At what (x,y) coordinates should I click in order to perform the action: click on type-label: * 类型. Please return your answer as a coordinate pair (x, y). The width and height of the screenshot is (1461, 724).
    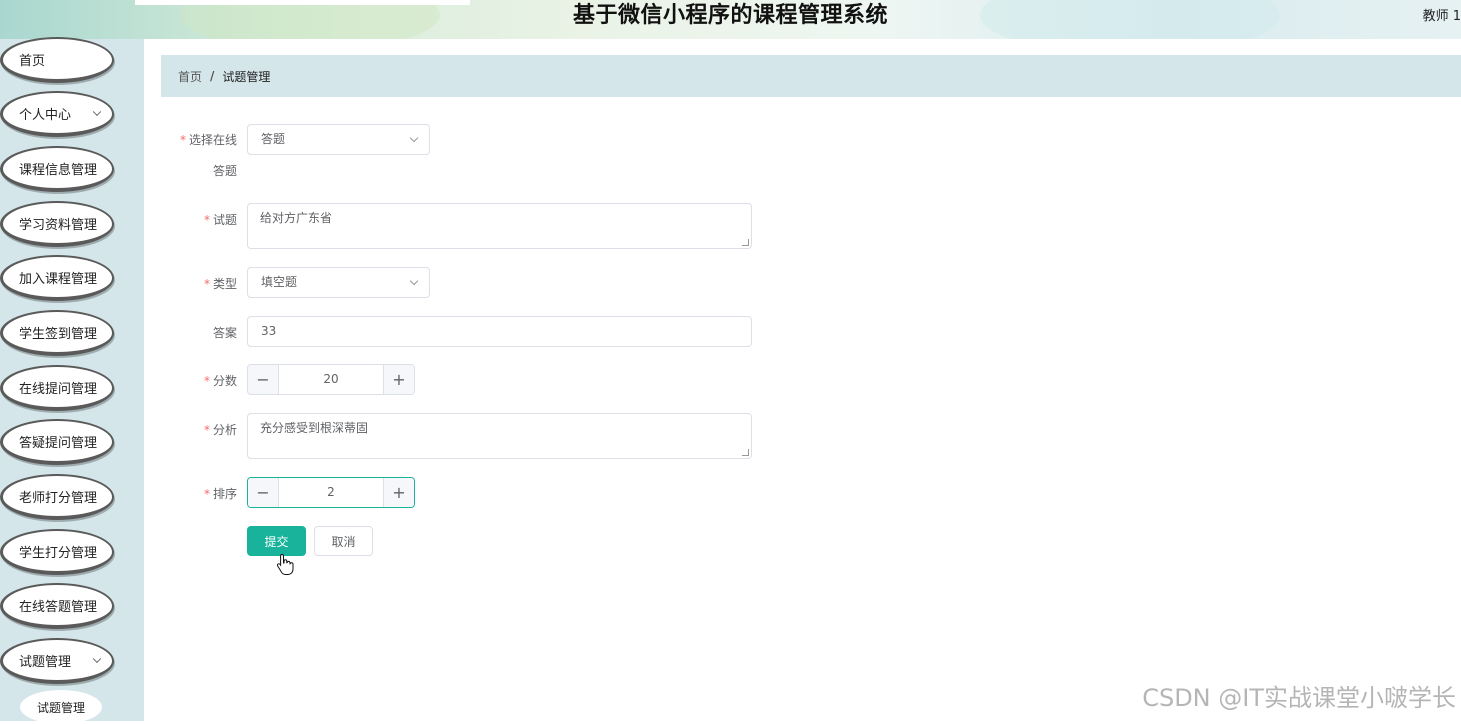
    Looking at the image, I should click on (203, 283).